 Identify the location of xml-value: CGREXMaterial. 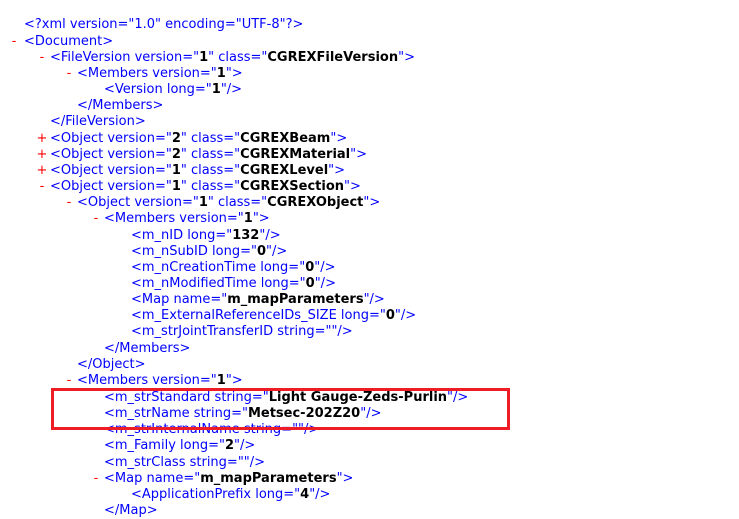
(295, 154).